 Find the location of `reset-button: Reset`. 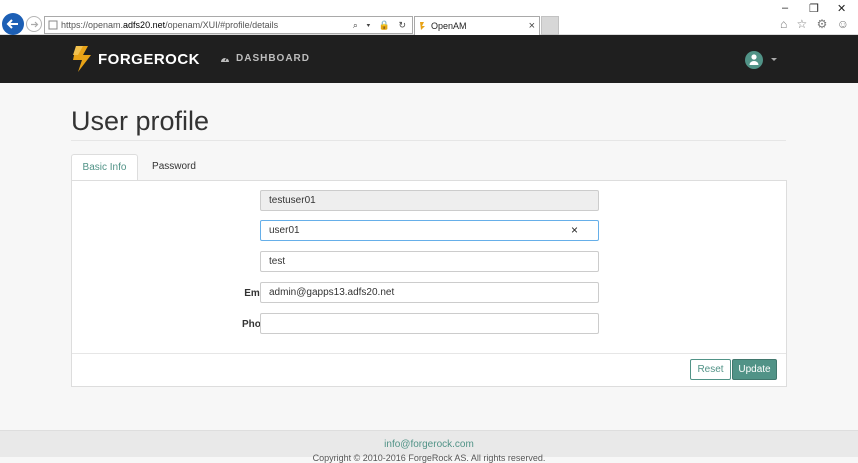

reset-button: Reset is located at coordinates (710, 369).